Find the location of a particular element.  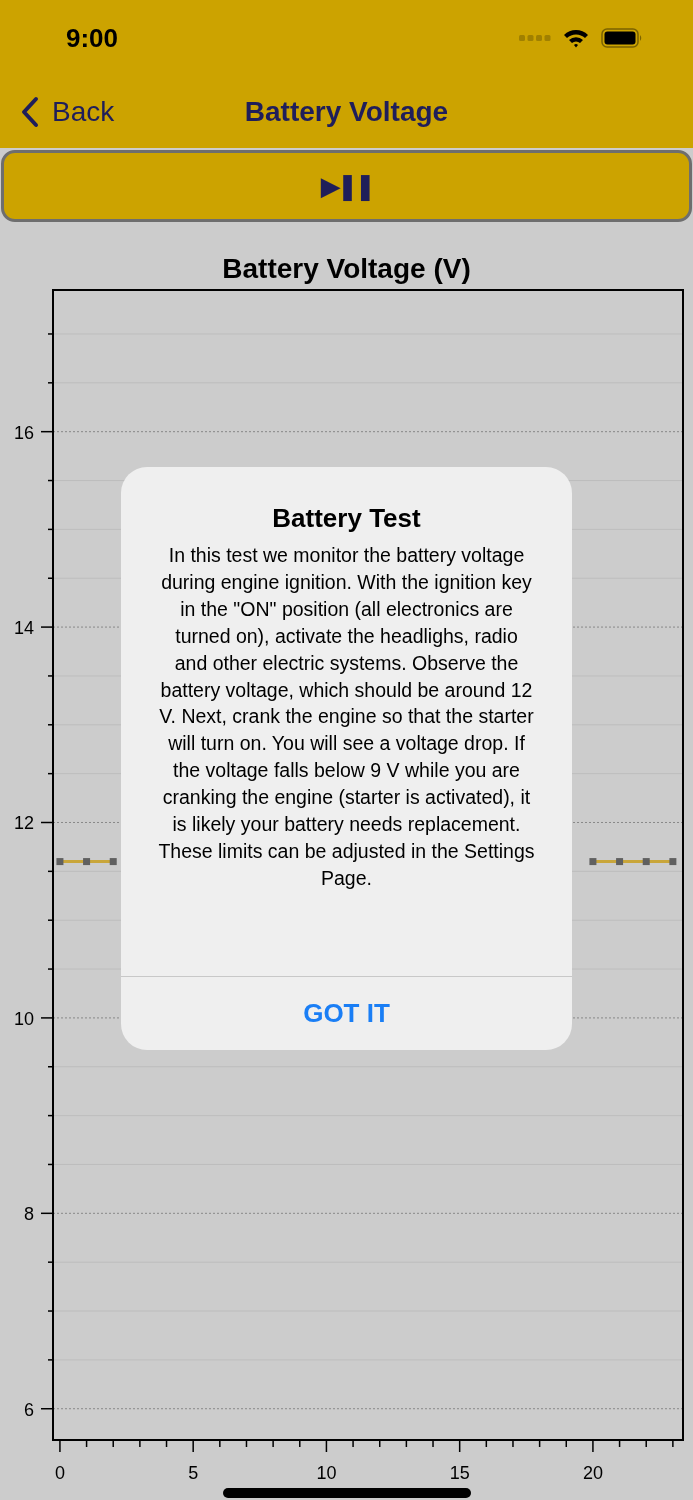

nav-title: Battery Voltage is located at coordinates (346, 112).